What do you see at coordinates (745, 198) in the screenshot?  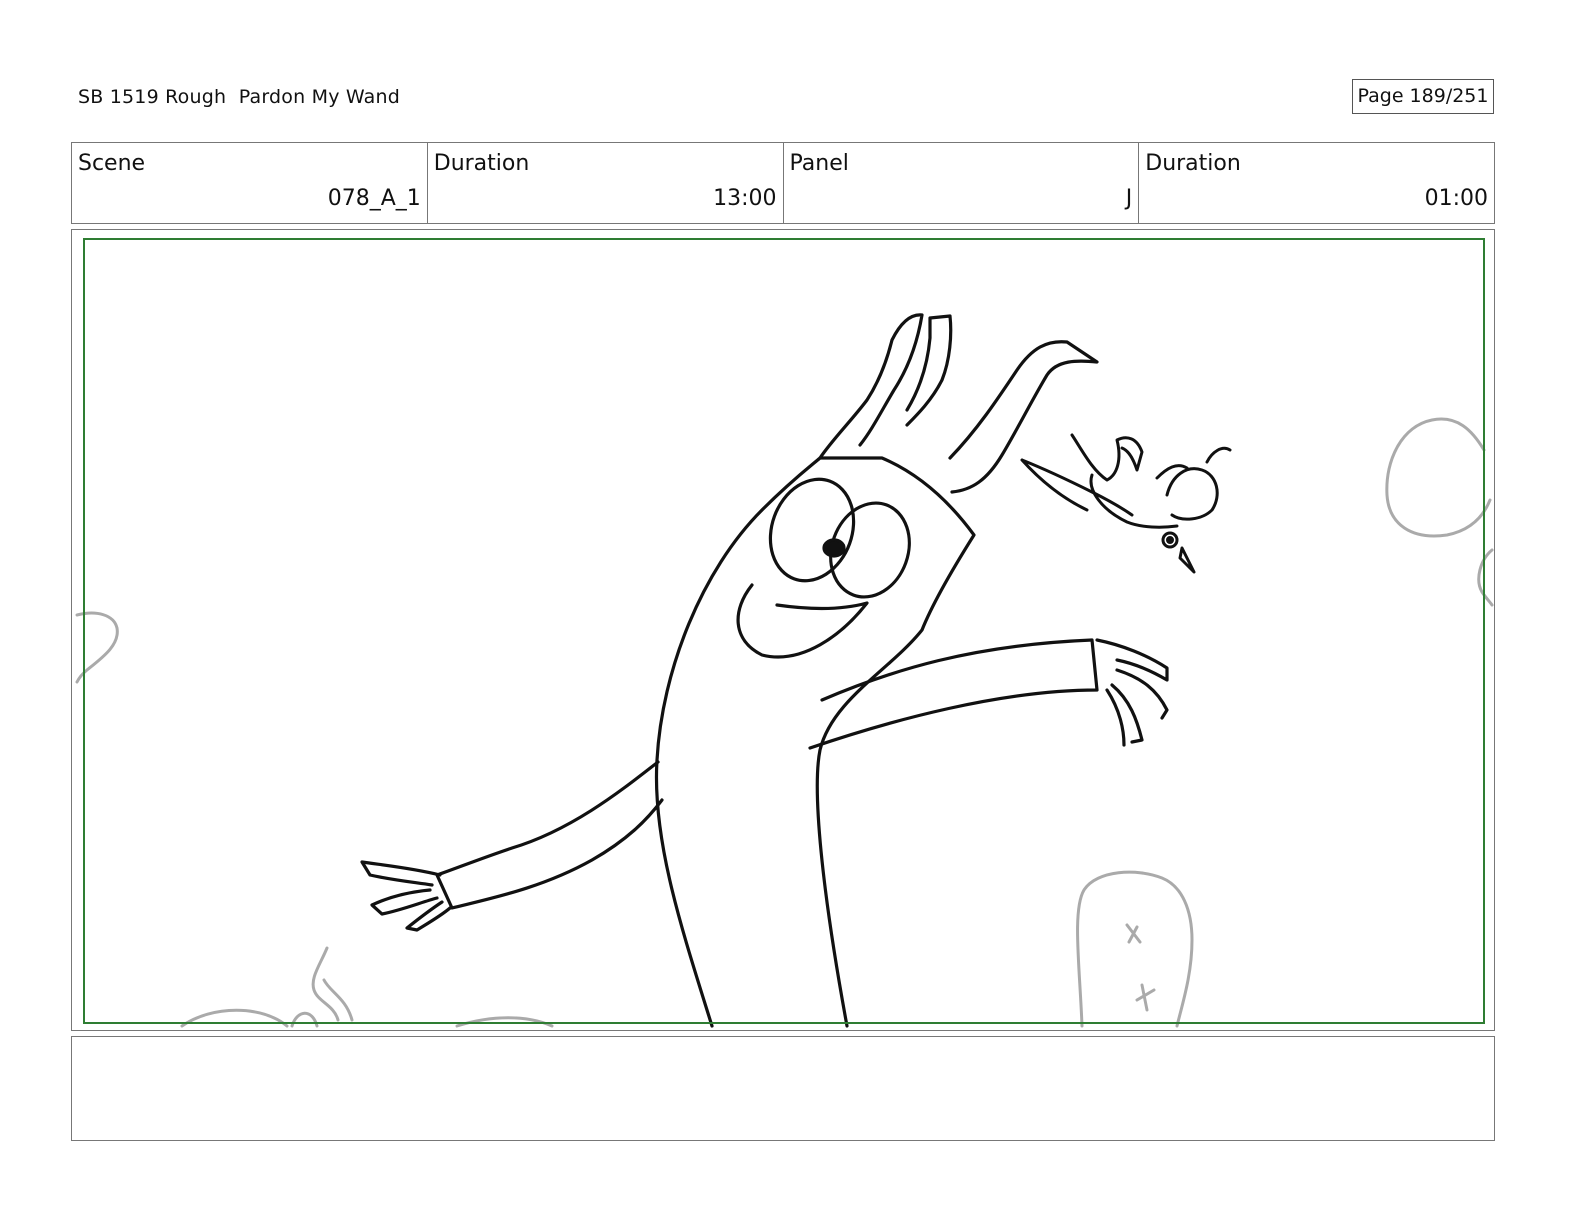 I see `scene-duration-value: 13:00` at bounding box center [745, 198].